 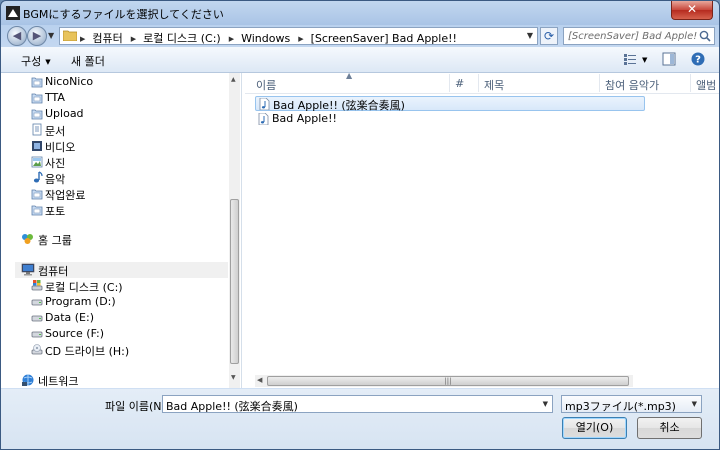 I want to click on scrollbar-thumb, so click(x=234, y=281).